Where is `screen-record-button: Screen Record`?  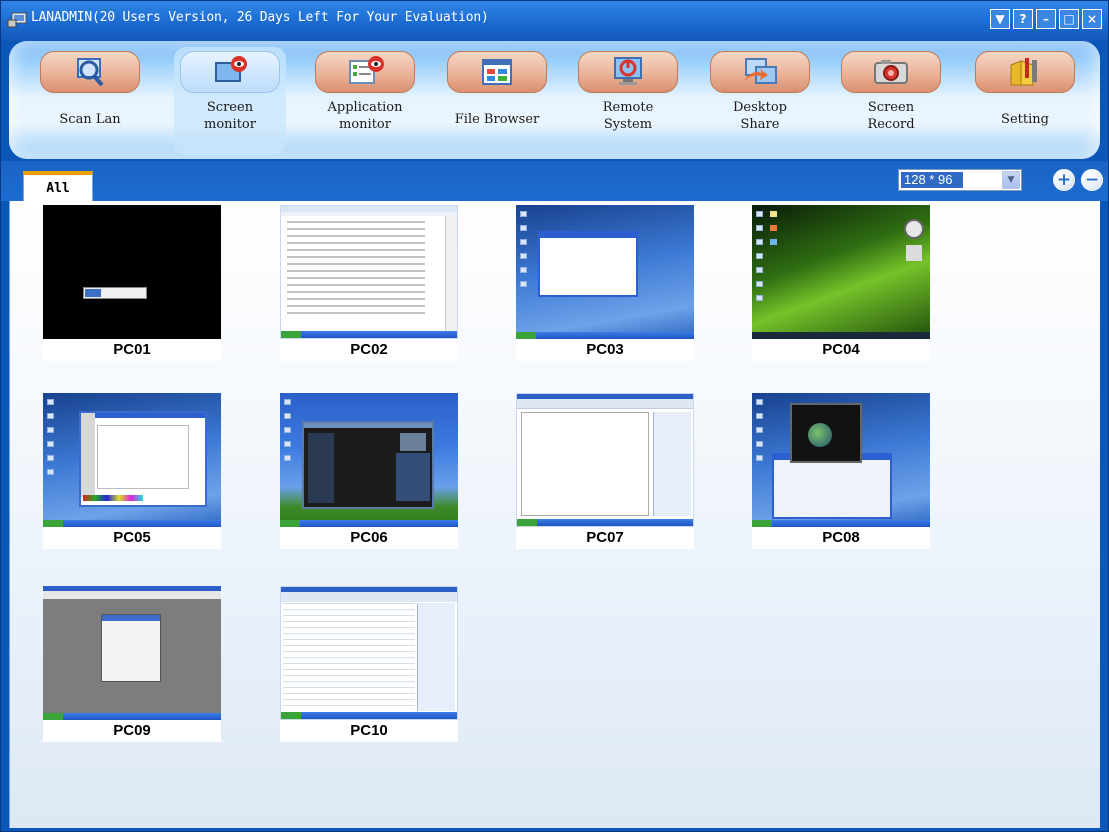
screen-record-button: Screen Record is located at coordinates (891, 101).